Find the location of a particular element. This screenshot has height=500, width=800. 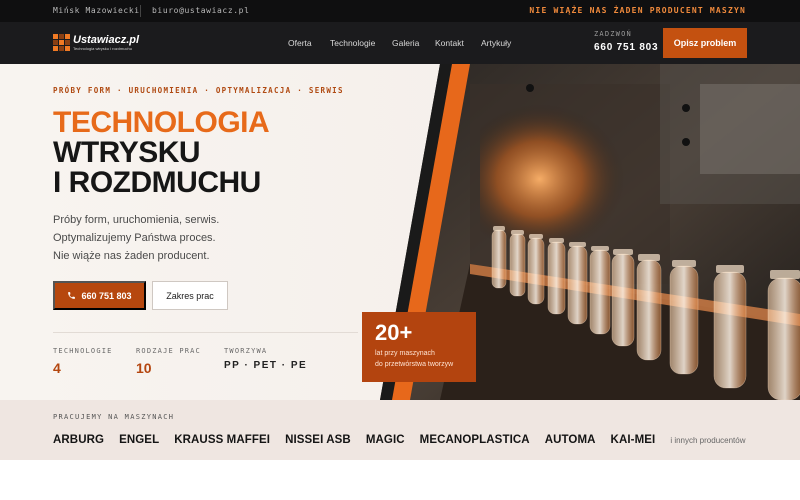

stat-label: TWORZYWA is located at coordinates (246, 351).